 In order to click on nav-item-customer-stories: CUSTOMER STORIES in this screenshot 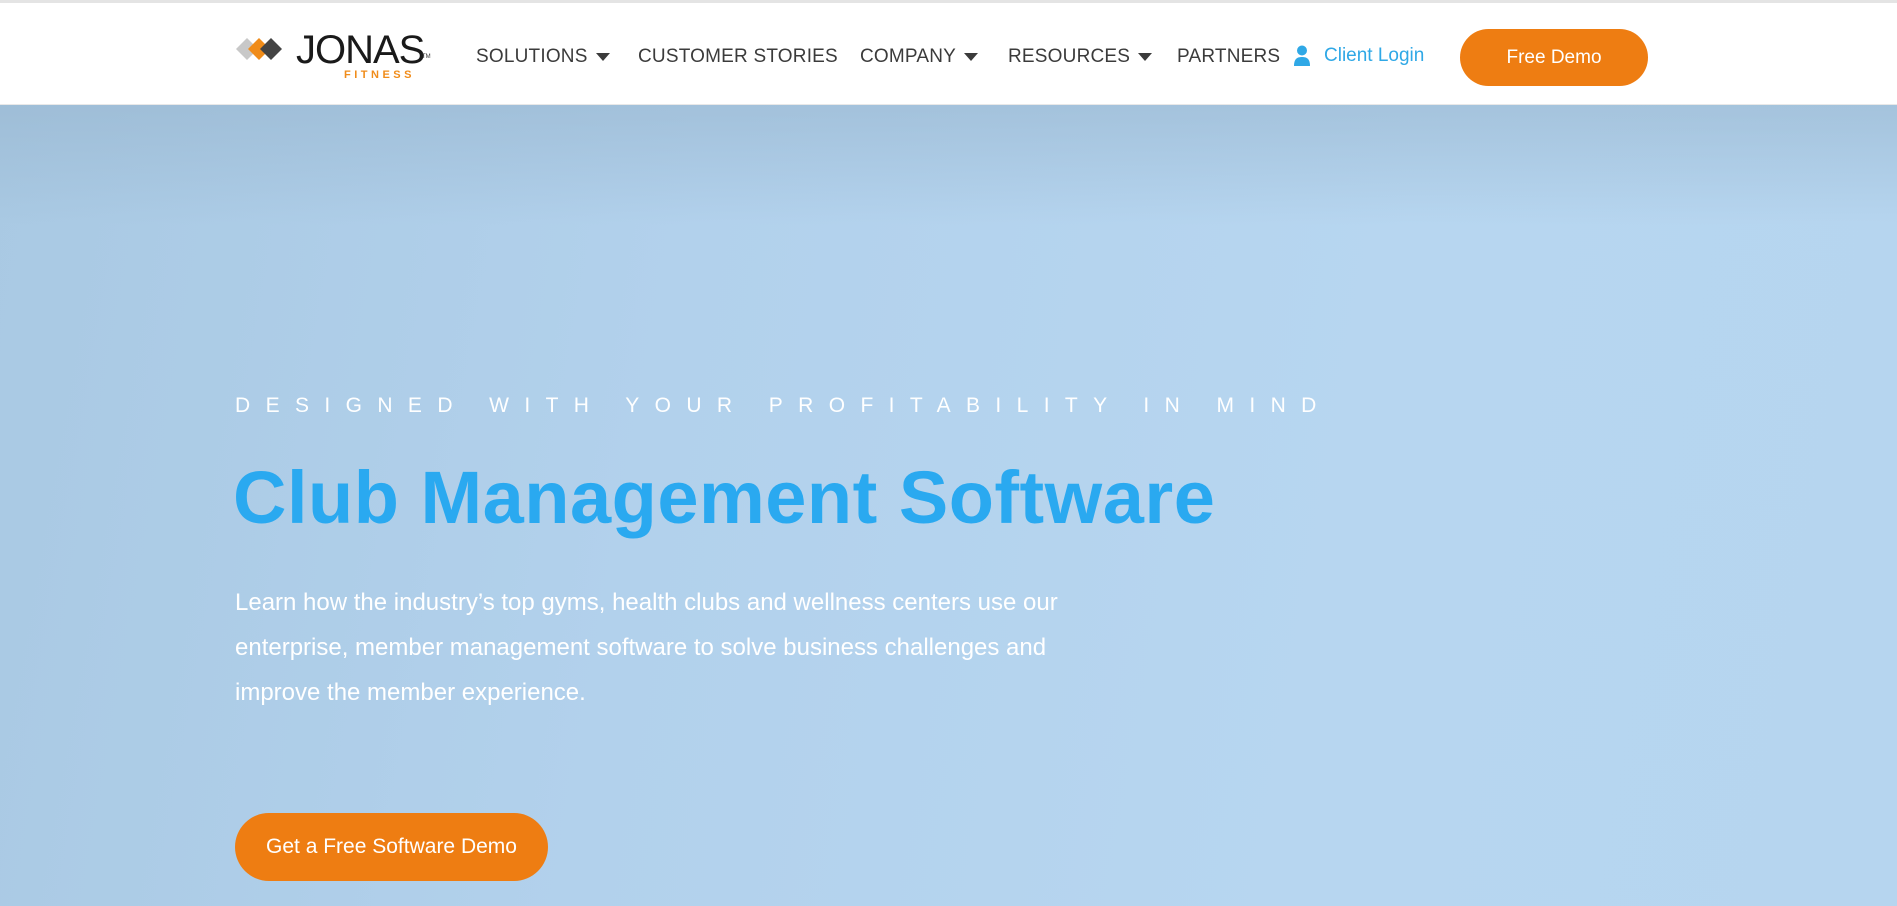, I will do `click(738, 57)`.